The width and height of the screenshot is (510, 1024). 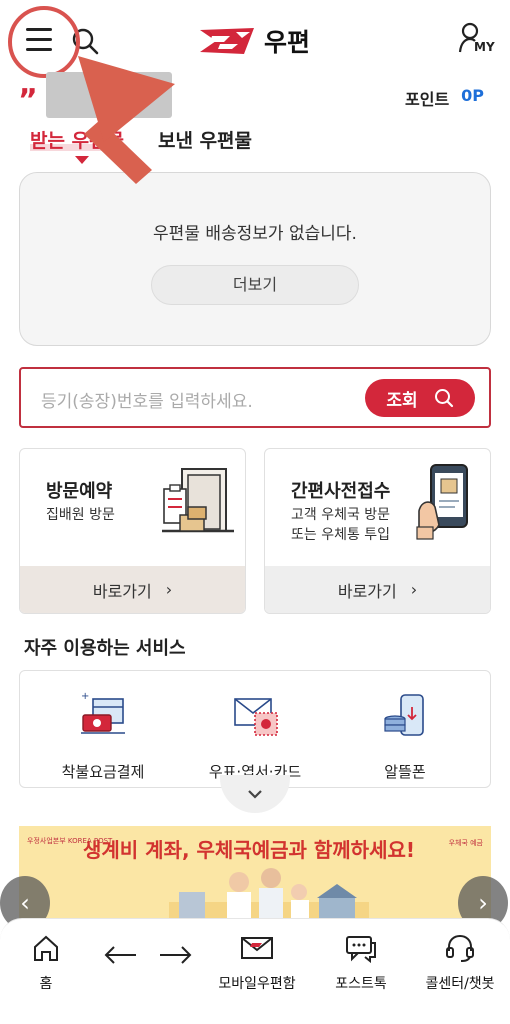 I want to click on services-panel: + 착불요금결제 우표·엽서·카드 알뜰폰, so click(x=255, y=729).